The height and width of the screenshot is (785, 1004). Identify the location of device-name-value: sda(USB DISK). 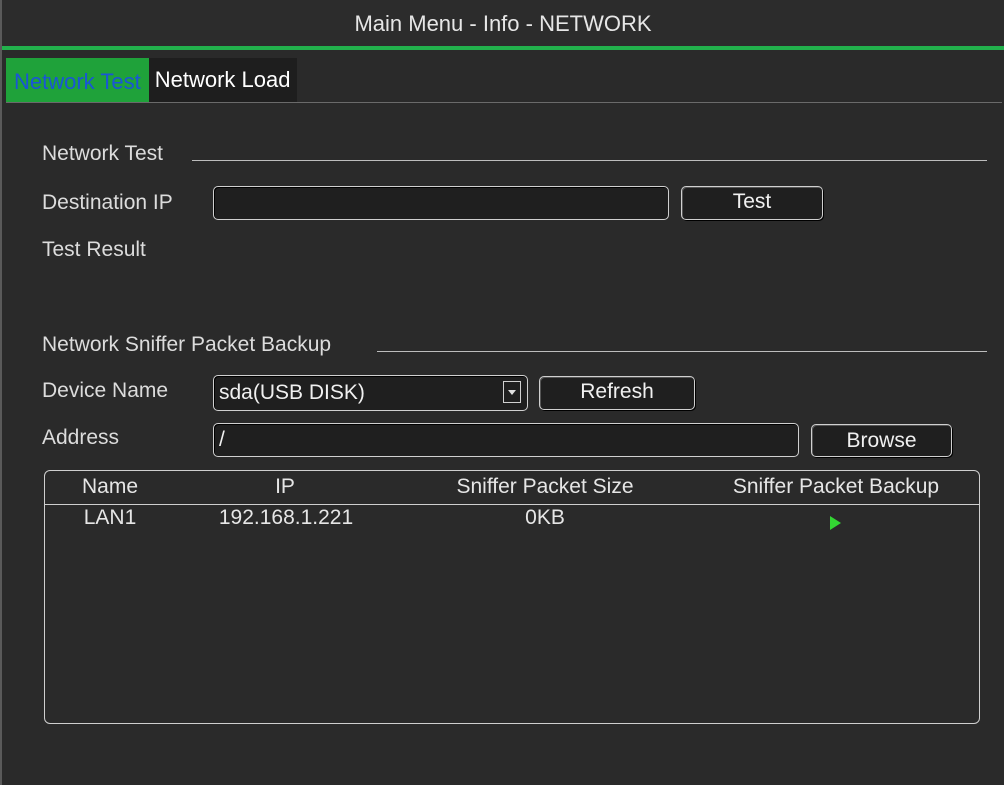
(292, 392).